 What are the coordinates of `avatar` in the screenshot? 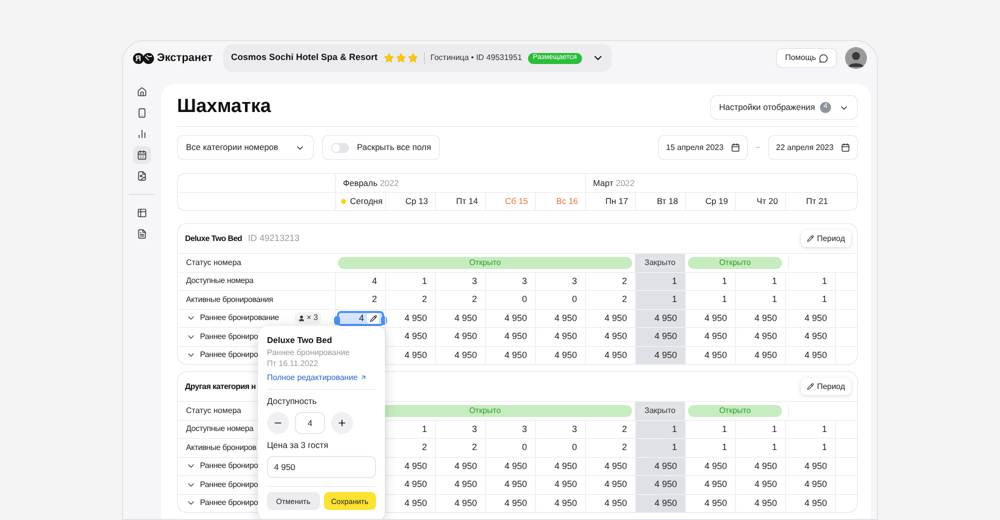 It's located at (856, 58).